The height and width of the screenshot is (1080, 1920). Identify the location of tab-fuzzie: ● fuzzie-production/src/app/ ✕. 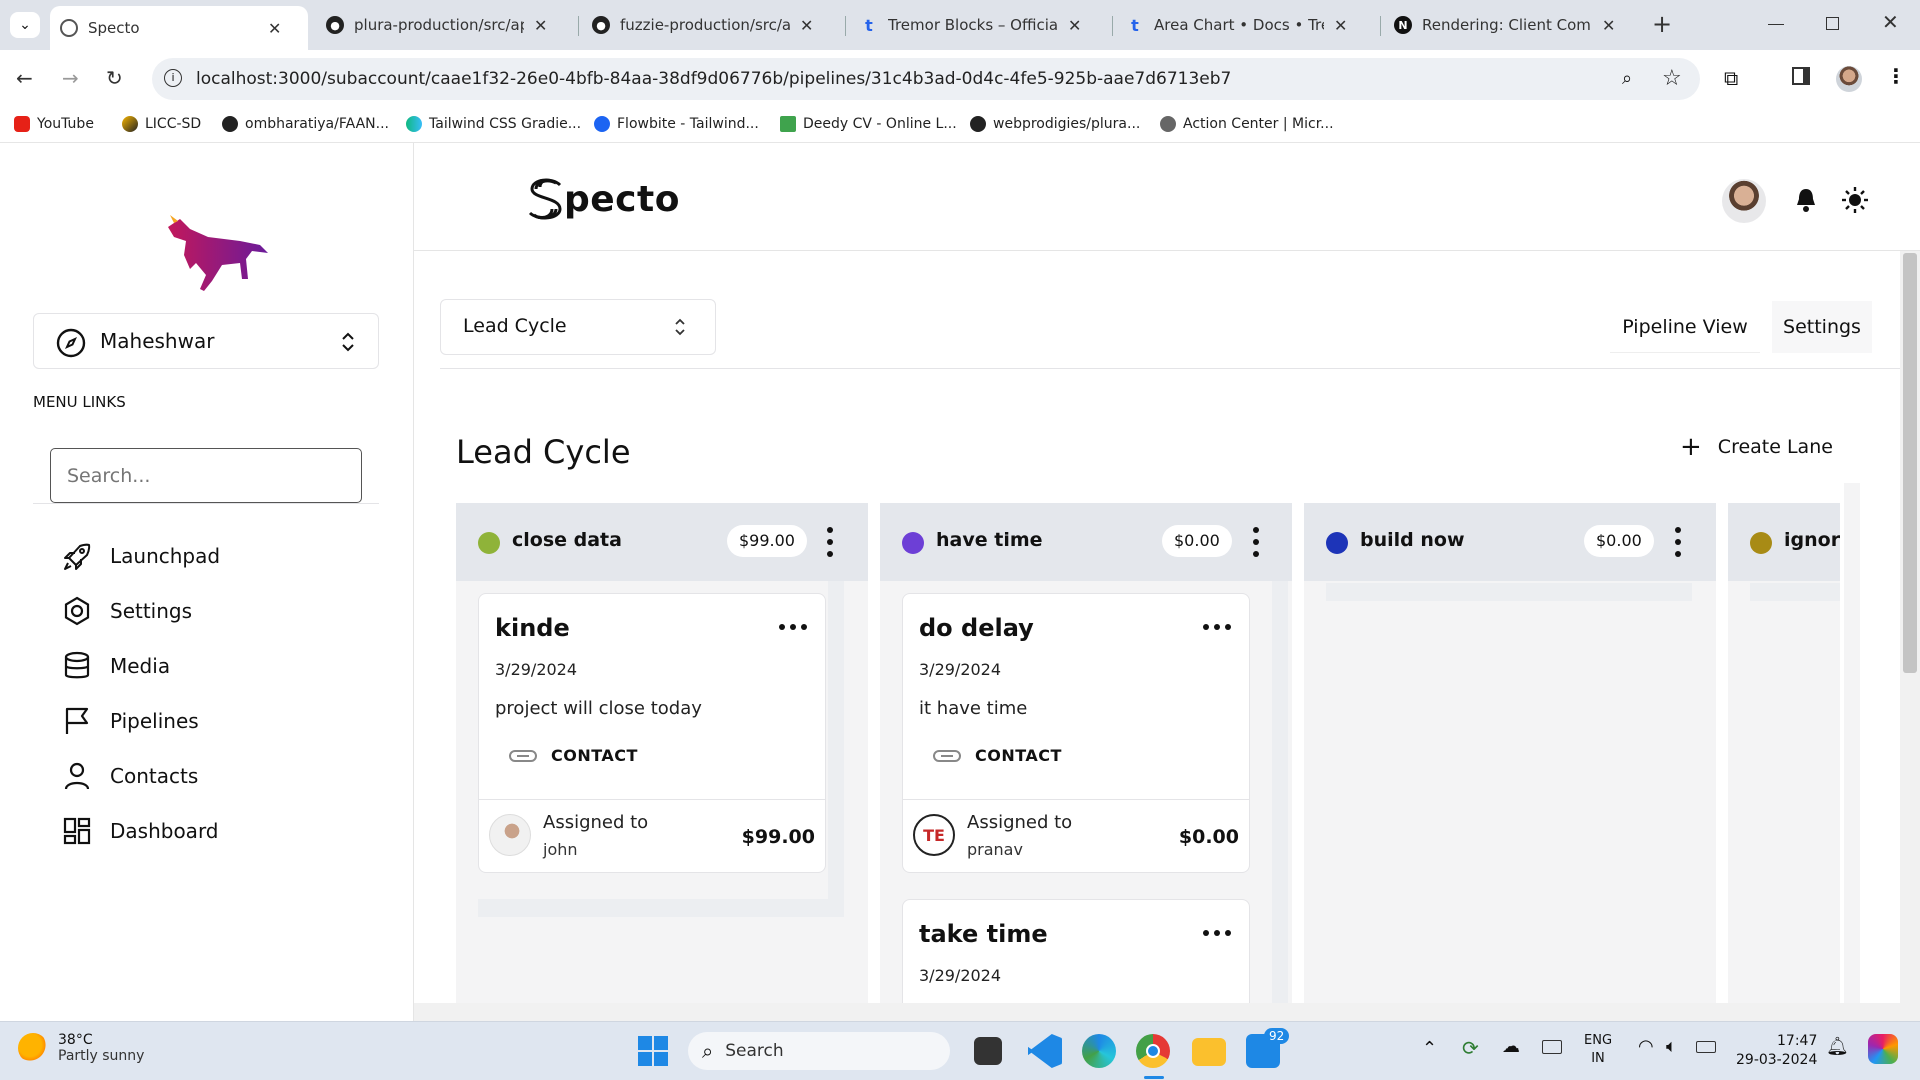
(710, 25).